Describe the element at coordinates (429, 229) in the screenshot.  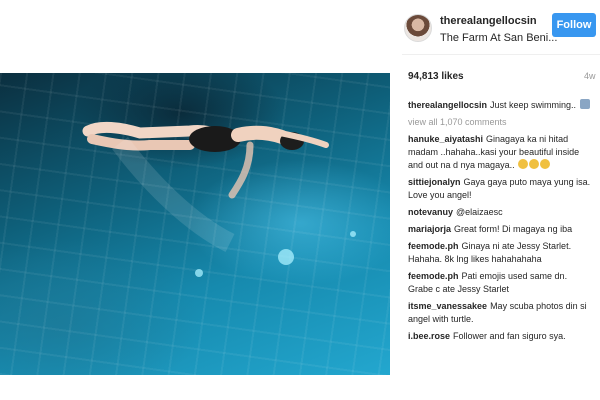
I see `comment-username: mariajorja` at that location.